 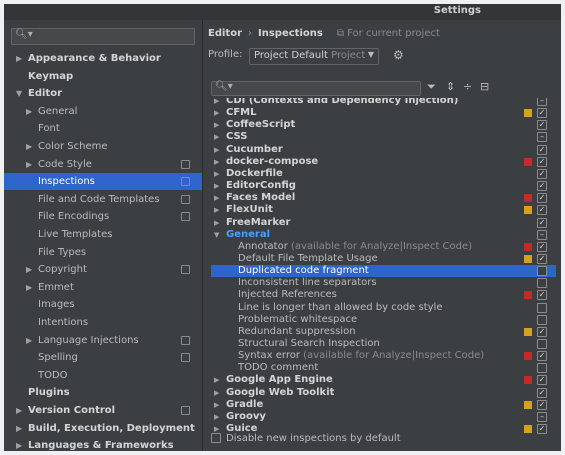 I want to click on inspection-group: ▶ Faces Model ✓, so click(x=383, y=198).